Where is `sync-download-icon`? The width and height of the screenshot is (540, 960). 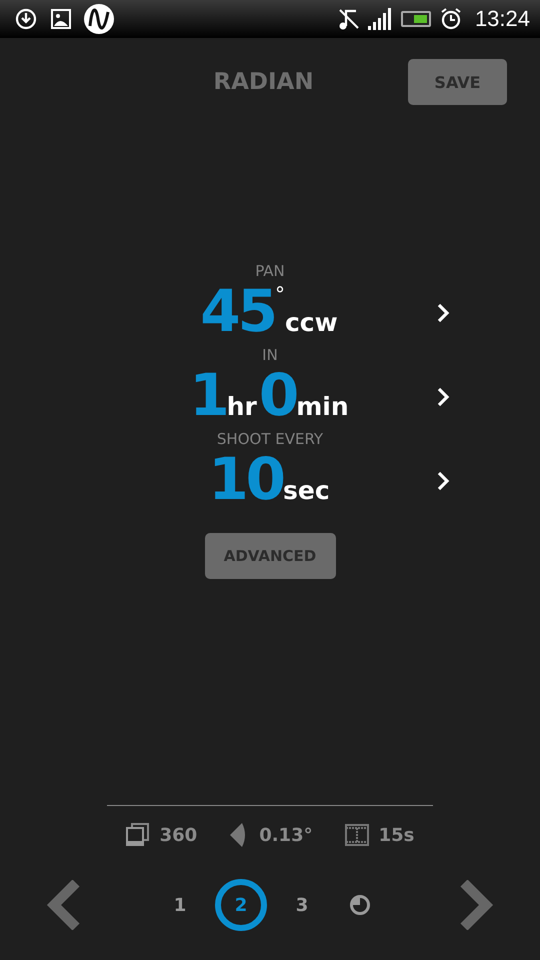
sync-download-icon is located at coordinates (26, 19).